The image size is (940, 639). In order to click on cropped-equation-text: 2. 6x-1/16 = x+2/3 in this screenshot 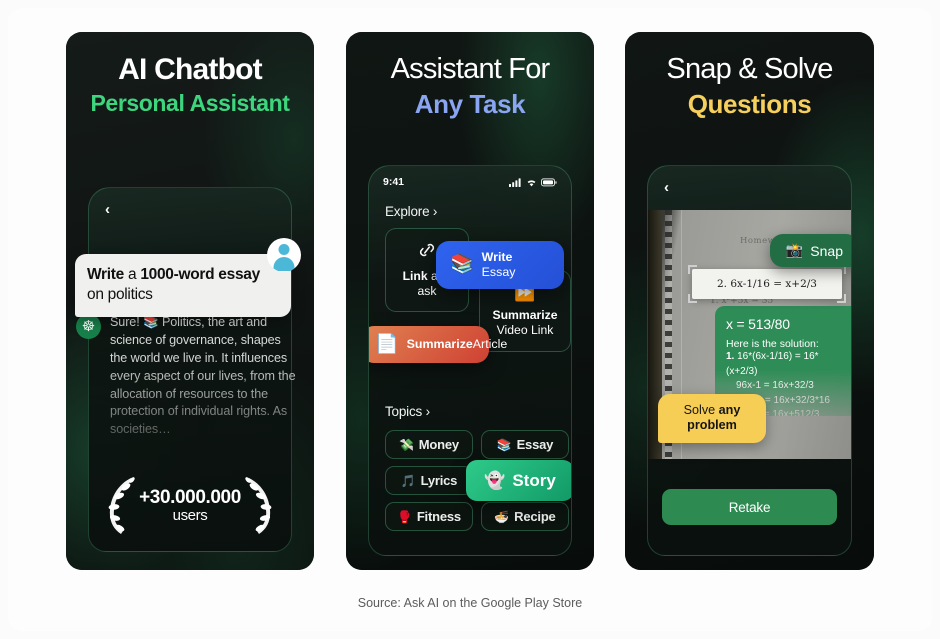, I will do `click(767, 284)`.